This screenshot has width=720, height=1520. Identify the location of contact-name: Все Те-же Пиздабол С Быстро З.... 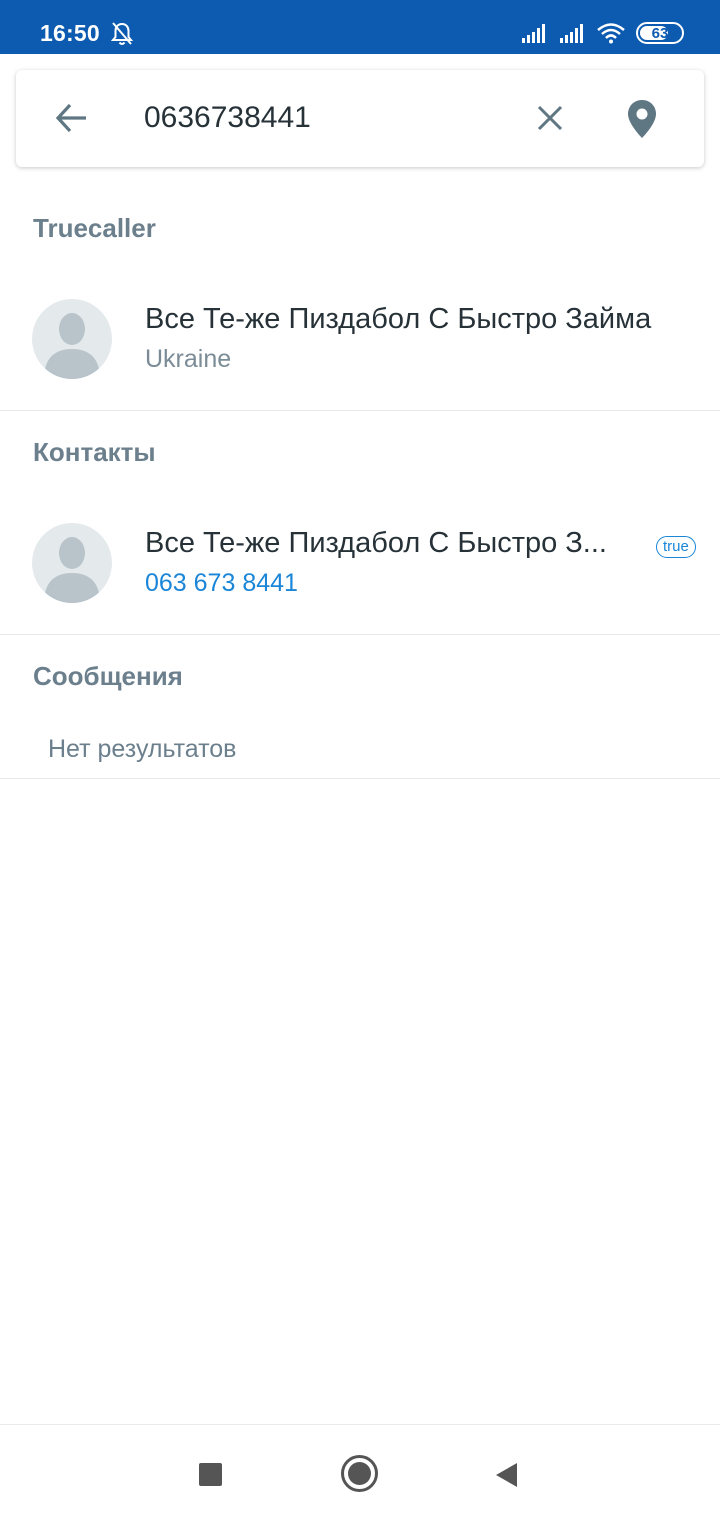
(376, 543).